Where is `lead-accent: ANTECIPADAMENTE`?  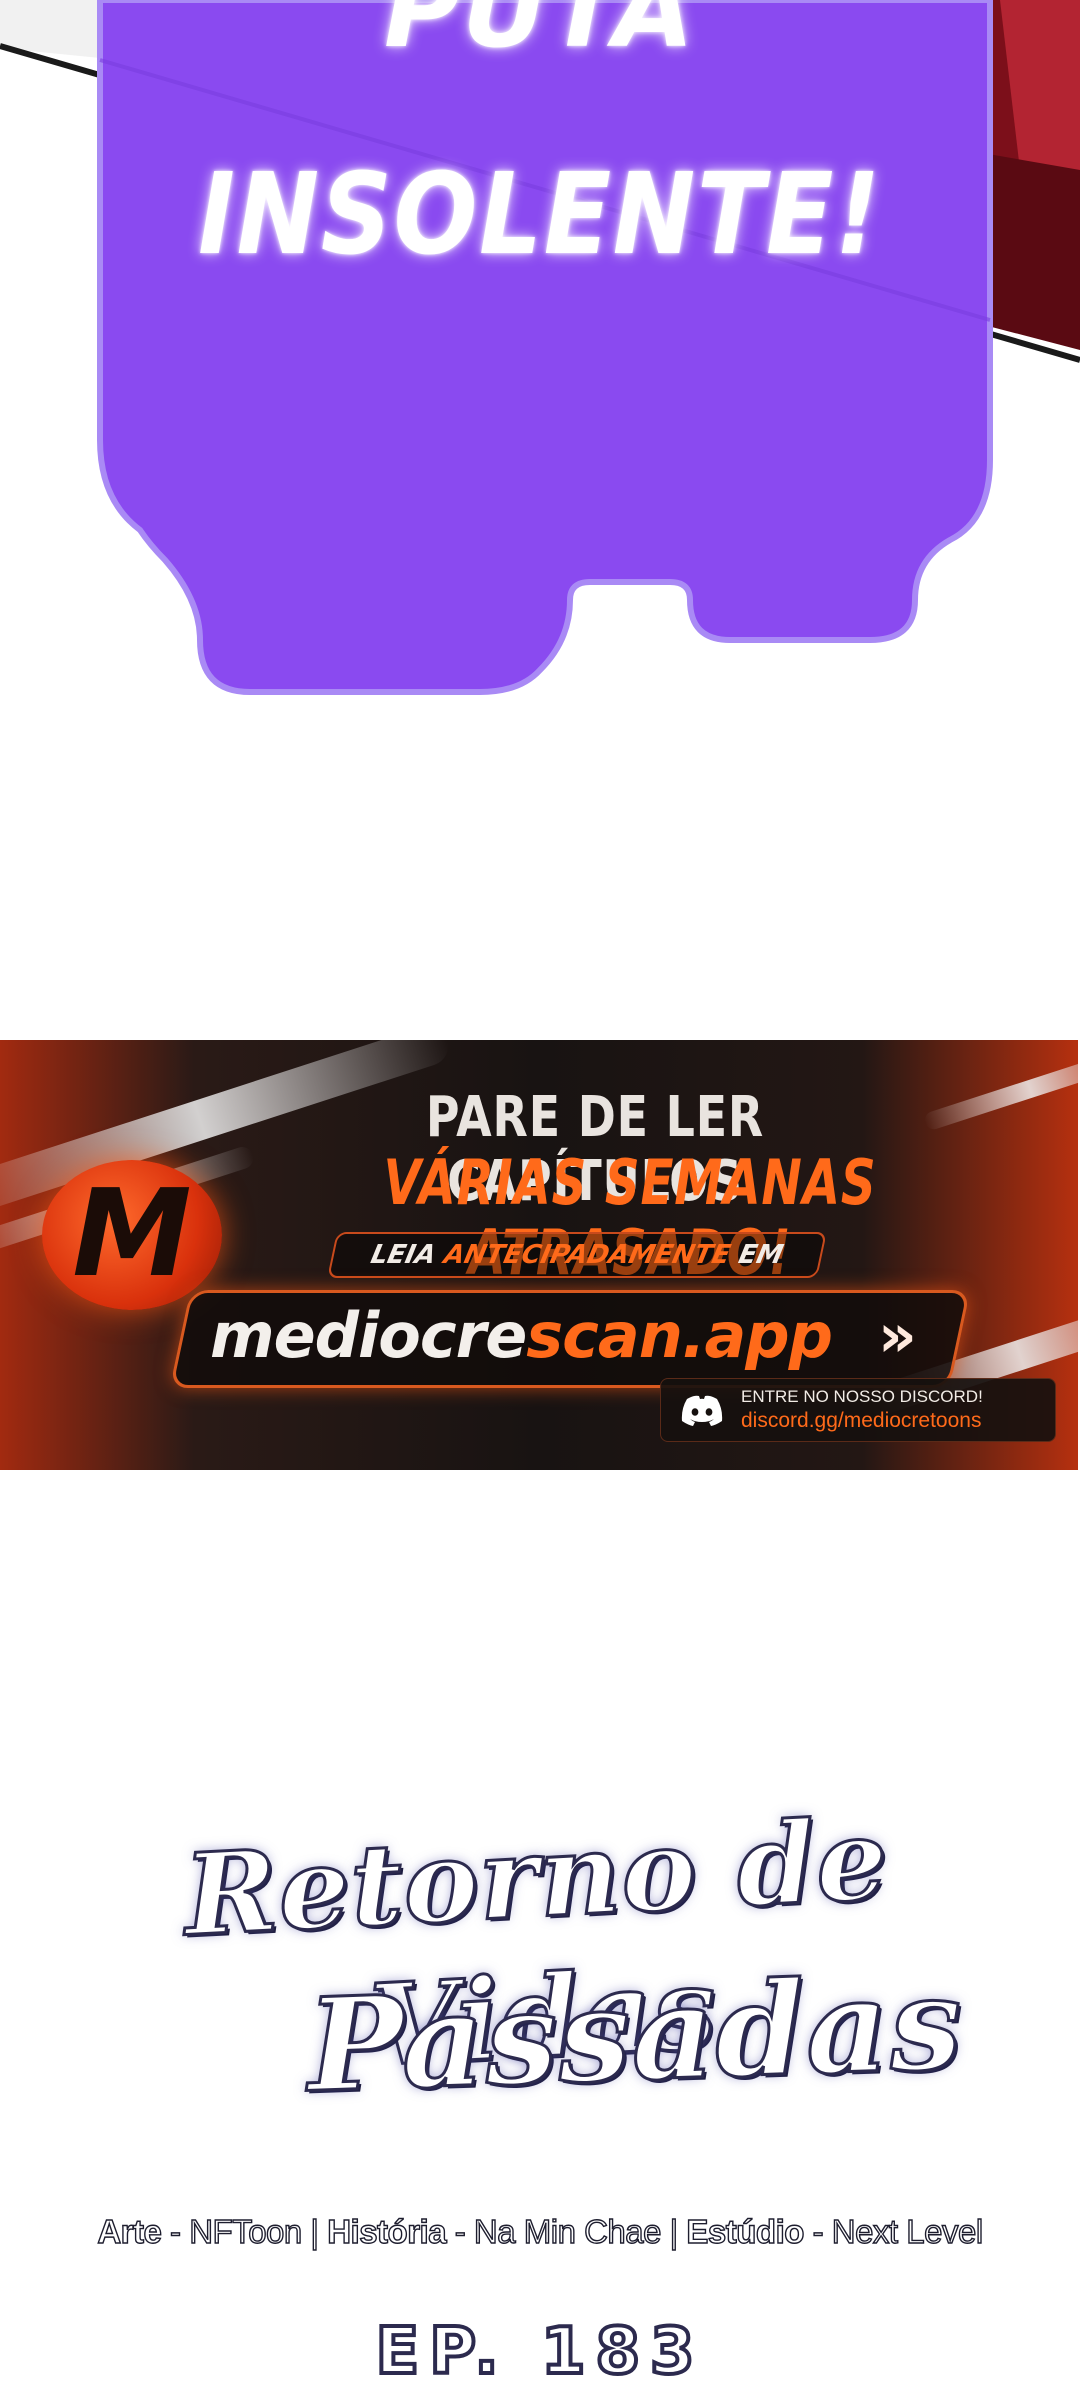 lead-accent: ANTECIPADAMENTE is located at coordinates (587, 1255).